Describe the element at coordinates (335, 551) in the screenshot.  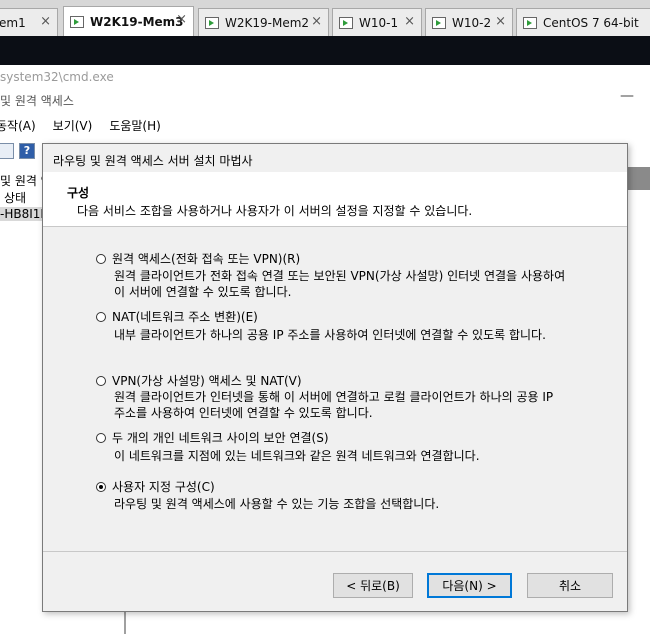
I see `footer-separator` at that location.